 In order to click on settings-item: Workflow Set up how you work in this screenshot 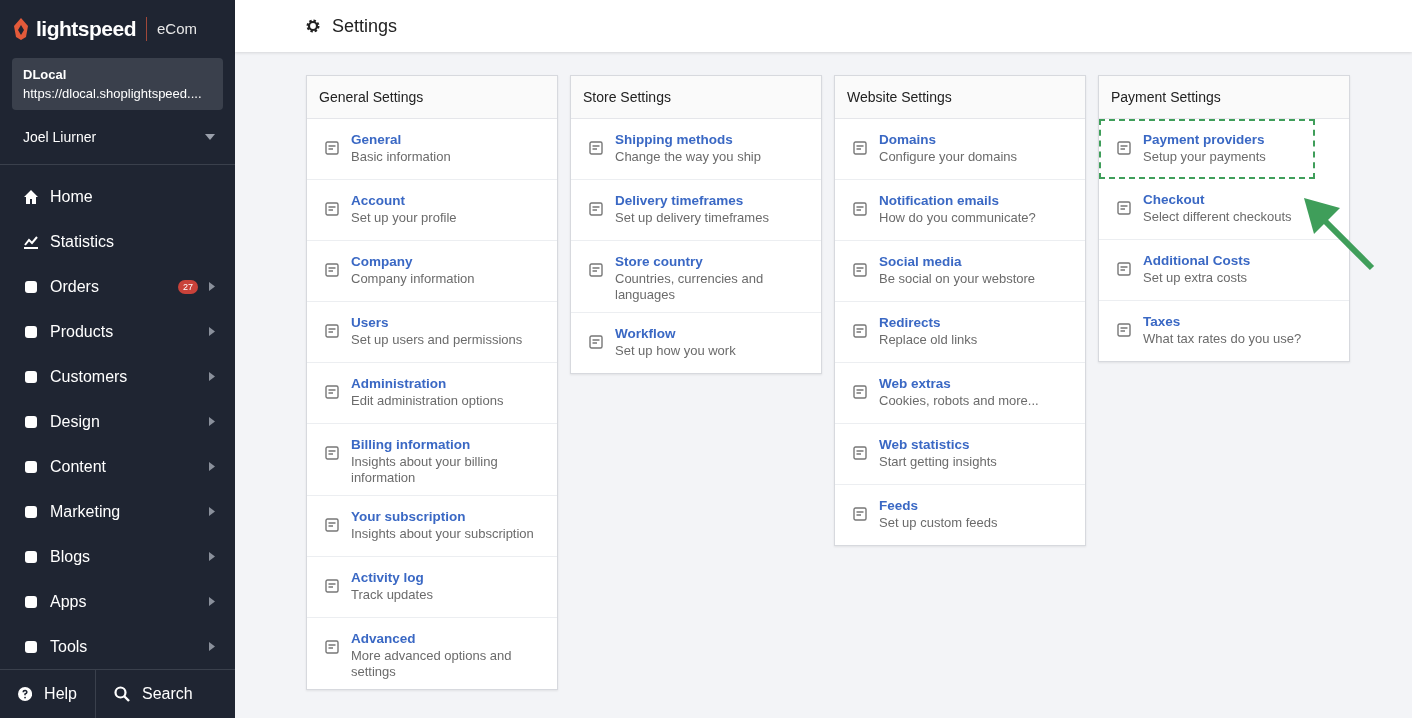, I will do `click(696, 343)`.